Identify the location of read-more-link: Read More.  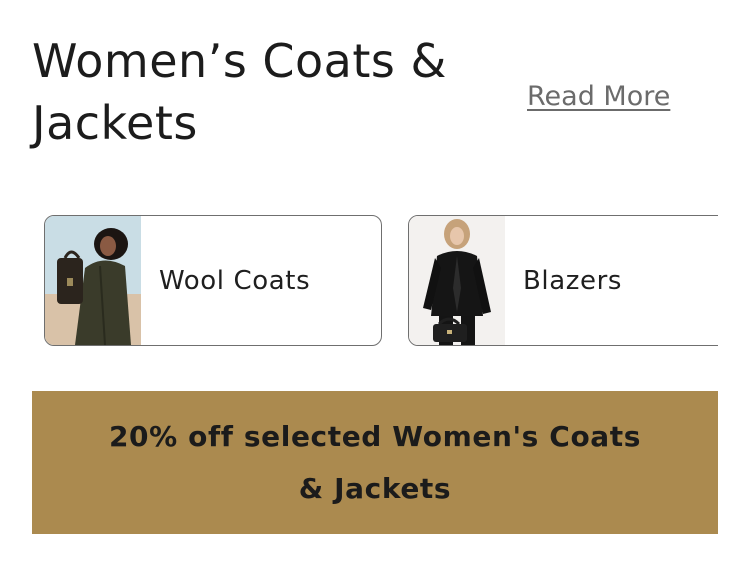
(598, 97).